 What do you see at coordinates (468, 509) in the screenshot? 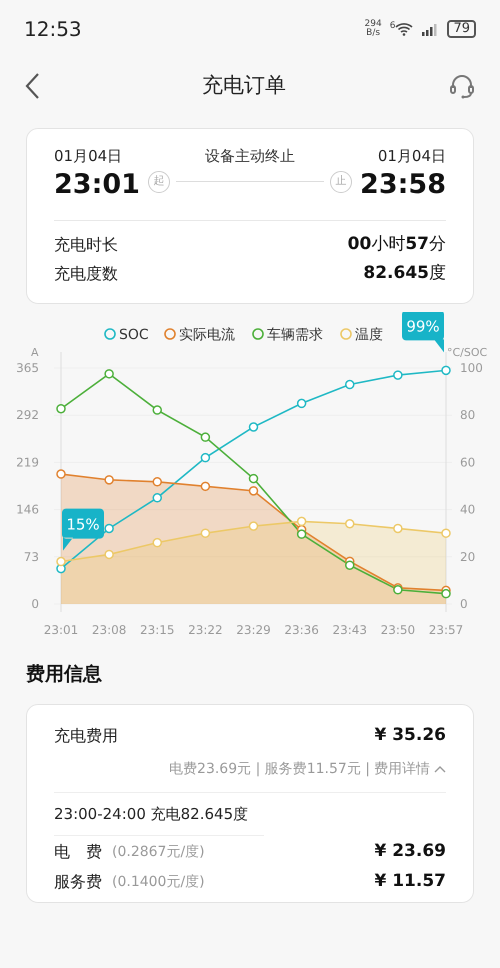
I see `axis-tick-label: 40` at bounding box center [468, 509].